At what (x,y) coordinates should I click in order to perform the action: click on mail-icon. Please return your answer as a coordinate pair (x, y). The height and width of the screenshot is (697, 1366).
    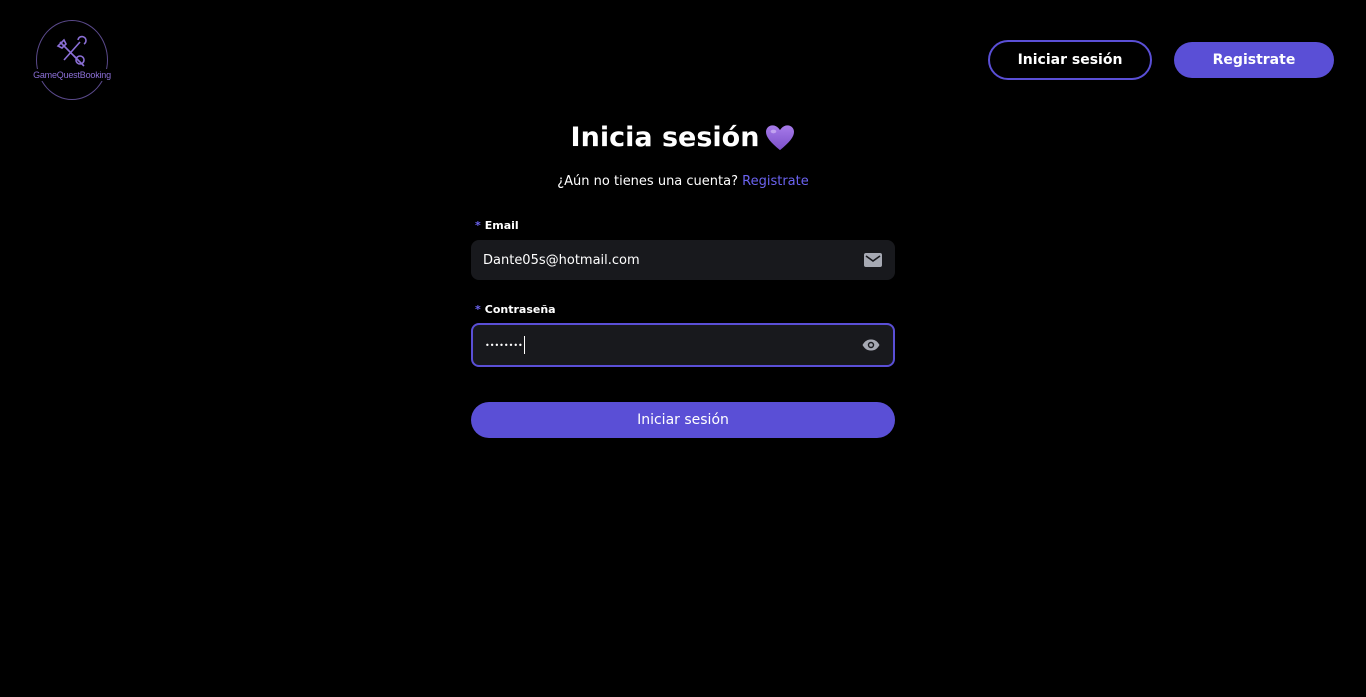
    Looking at the image, I should click on (873, 260).